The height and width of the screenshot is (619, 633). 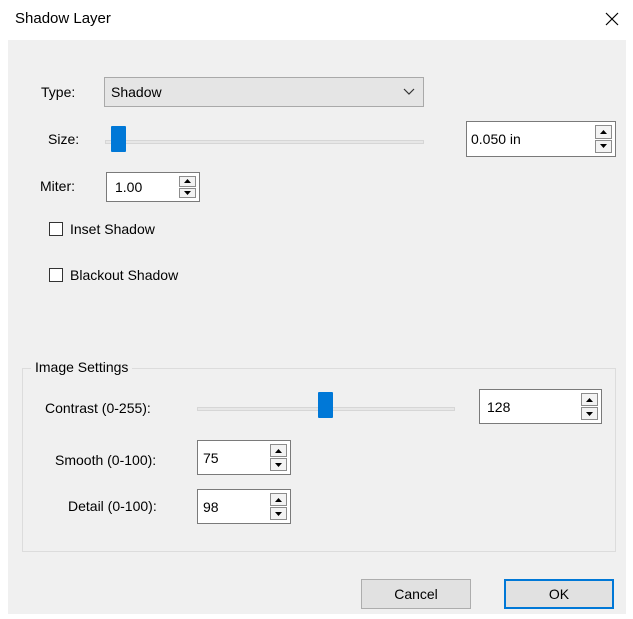 I want to click on inset-shadow-checkbox, so click(x=56, y=229).